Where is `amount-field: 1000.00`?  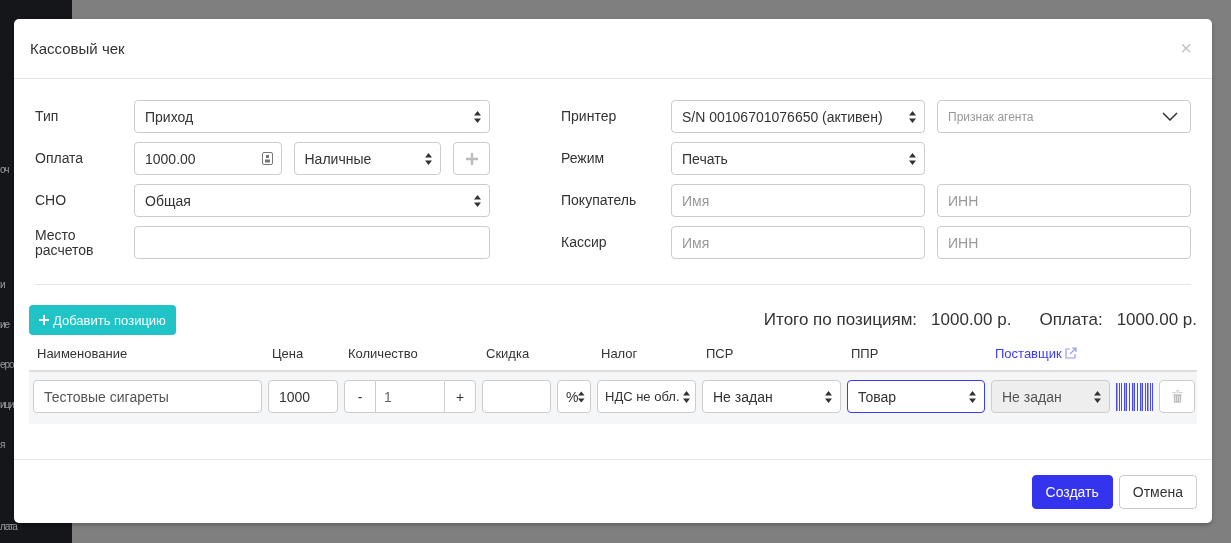 amount-field: 1000.00 is located at coordinates (208, 158).